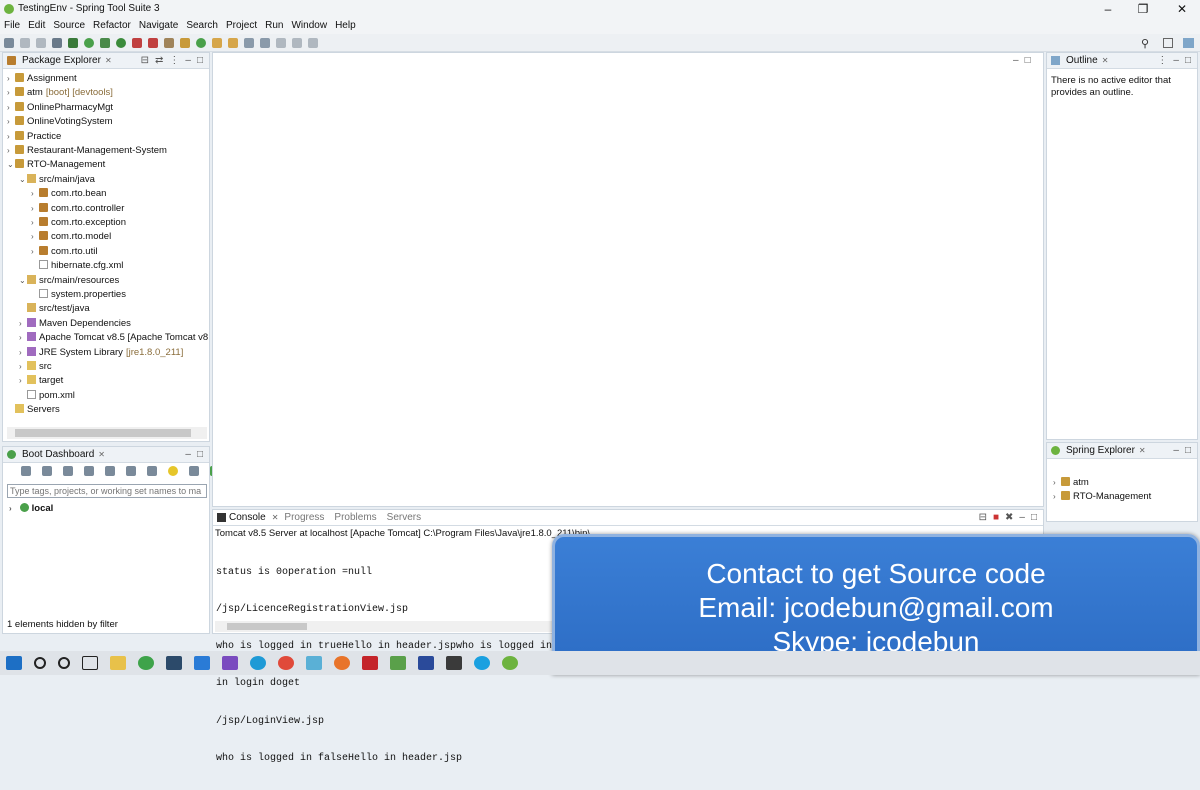 This screenshot has width=1200, height=790. What do you see at coordinates (73, 42) in the screenshot?
I see `debug-icon` at bounding box center [73, 42].